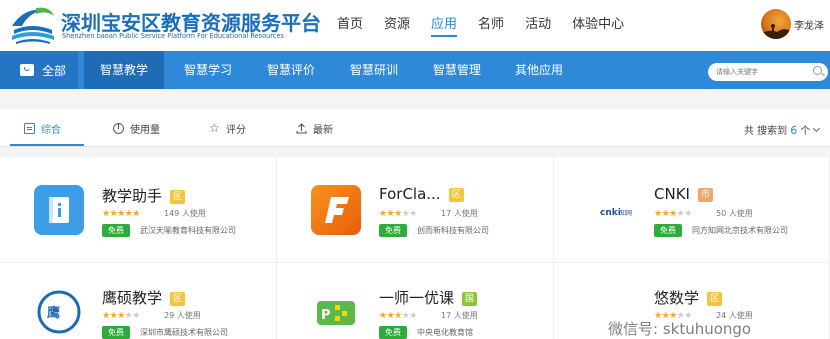 Image resolution: width=830 pixels, height=339 pixels. I want to click on sort-comprehensive: 综合, so click(42, 128).